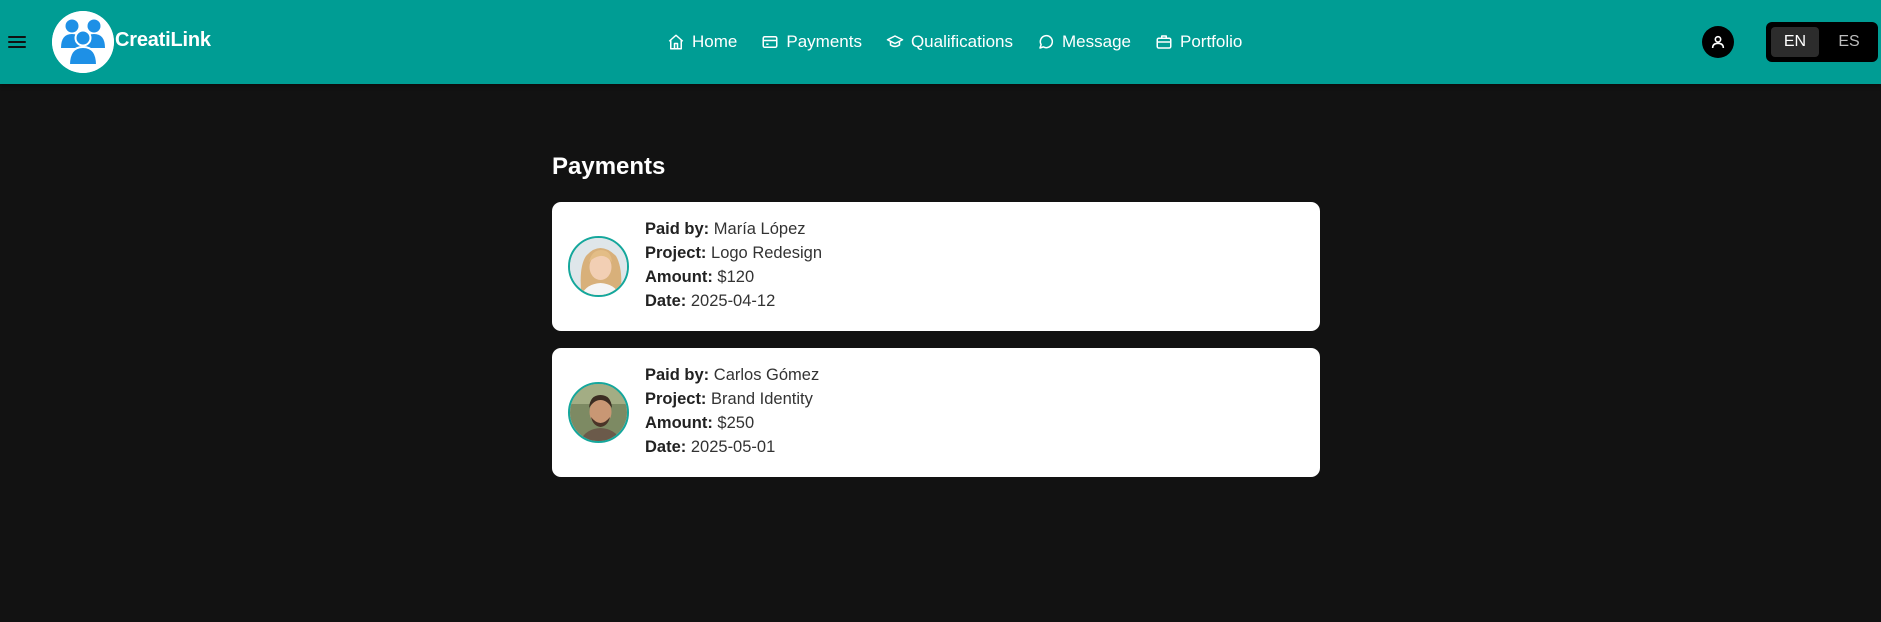 The width and height of the screenshot is (1881, 622). I want to click on page-title: Payments, so click(609, 166).